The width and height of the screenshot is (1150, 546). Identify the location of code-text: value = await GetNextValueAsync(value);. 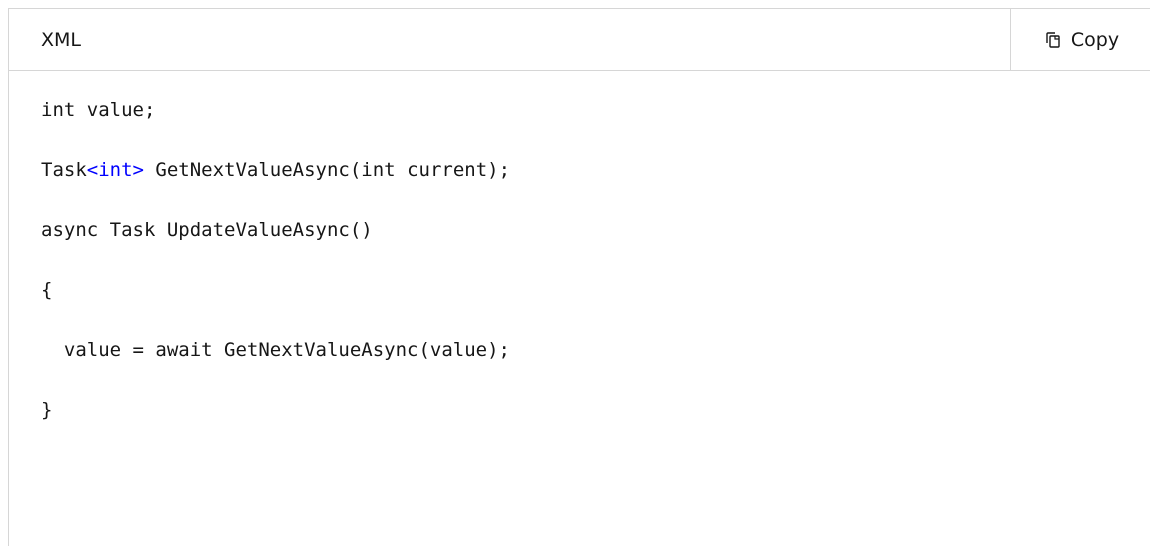
(275, 350).